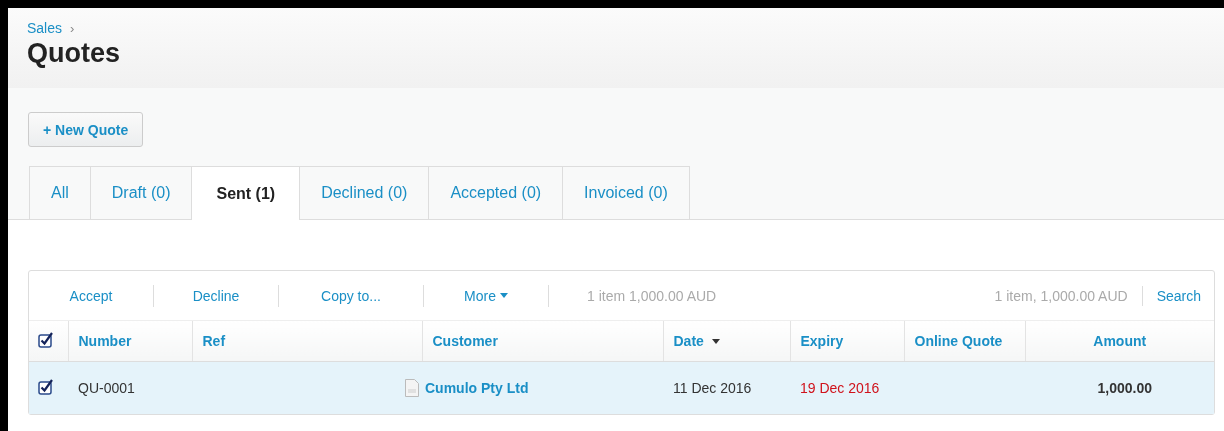  I want to click on selection-summary: 1 item 1,000.00 AUD, so click(652, 295).